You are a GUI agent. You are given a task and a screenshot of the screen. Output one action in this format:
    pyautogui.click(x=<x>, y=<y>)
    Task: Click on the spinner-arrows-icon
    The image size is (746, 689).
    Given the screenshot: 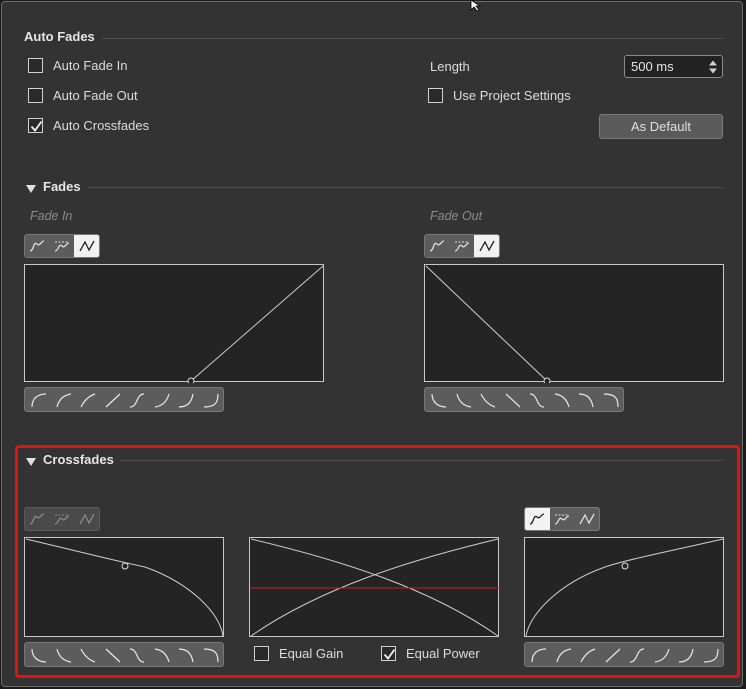 What is the action you would take?
    pyautogui.click(x=713, y=67)
    